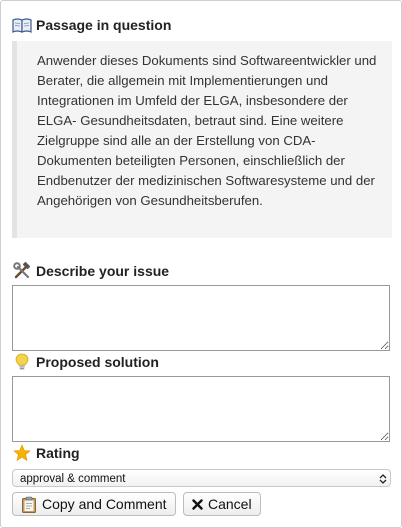 This screenshot has width=402, height=528. I want to click on passage-heading: Passage in question, so click(91, 25).